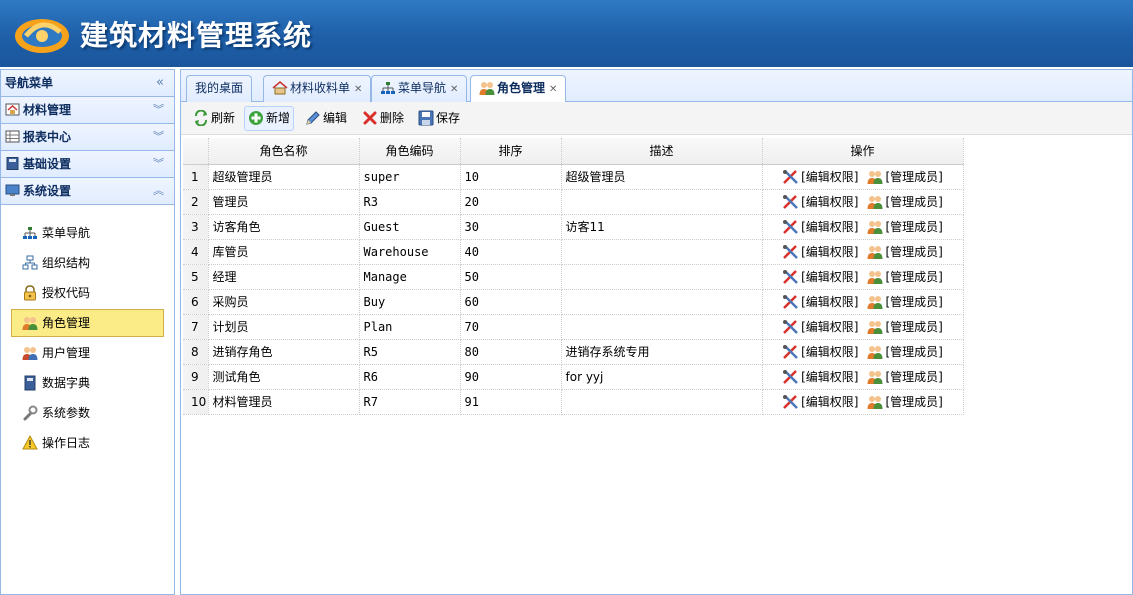  Describe the element at coordinates (87, 293) in the screenshot. I see `nav-item-auth-code: 授权代码` at that location.